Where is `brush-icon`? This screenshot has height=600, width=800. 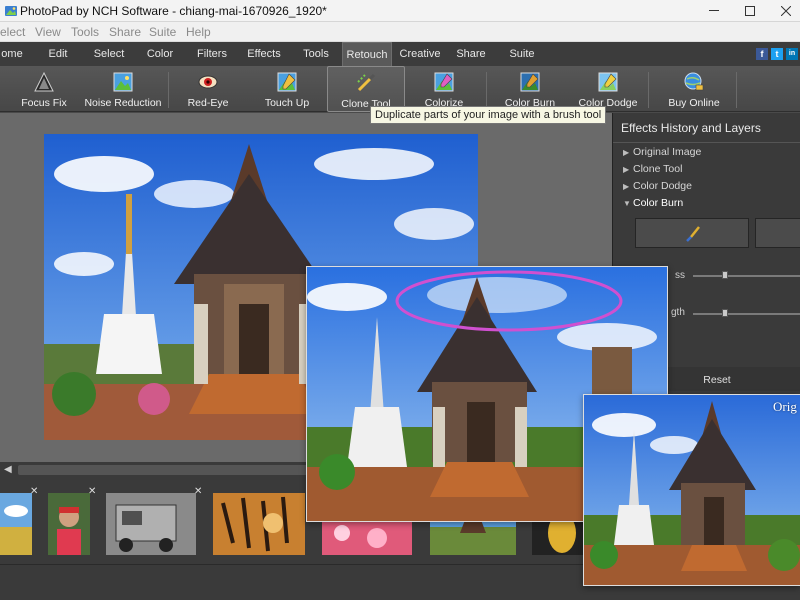
brush-icon is located at coordinates (693, 234).